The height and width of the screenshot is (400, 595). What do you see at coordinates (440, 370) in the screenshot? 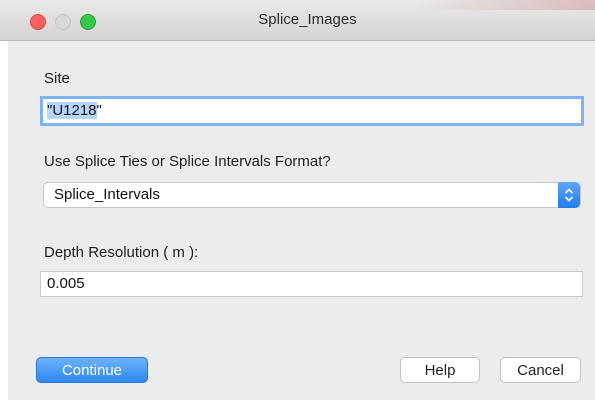
I see `help-button: Help` at bounding box center [440, 370].